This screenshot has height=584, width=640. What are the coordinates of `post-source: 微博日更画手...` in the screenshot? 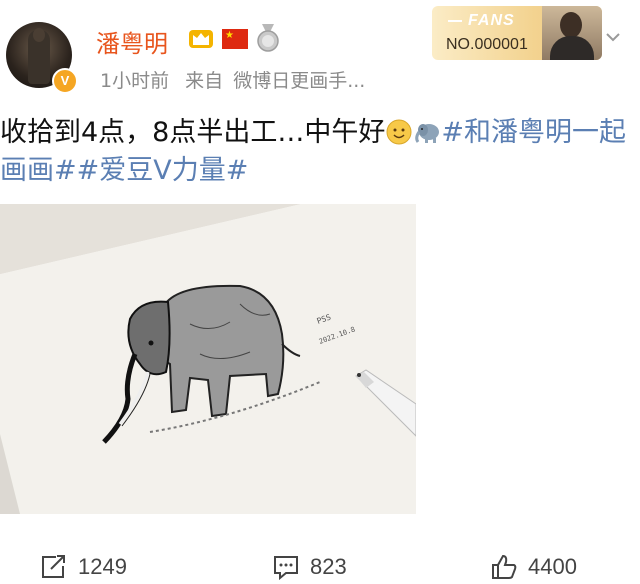 It's located at (299, 81).